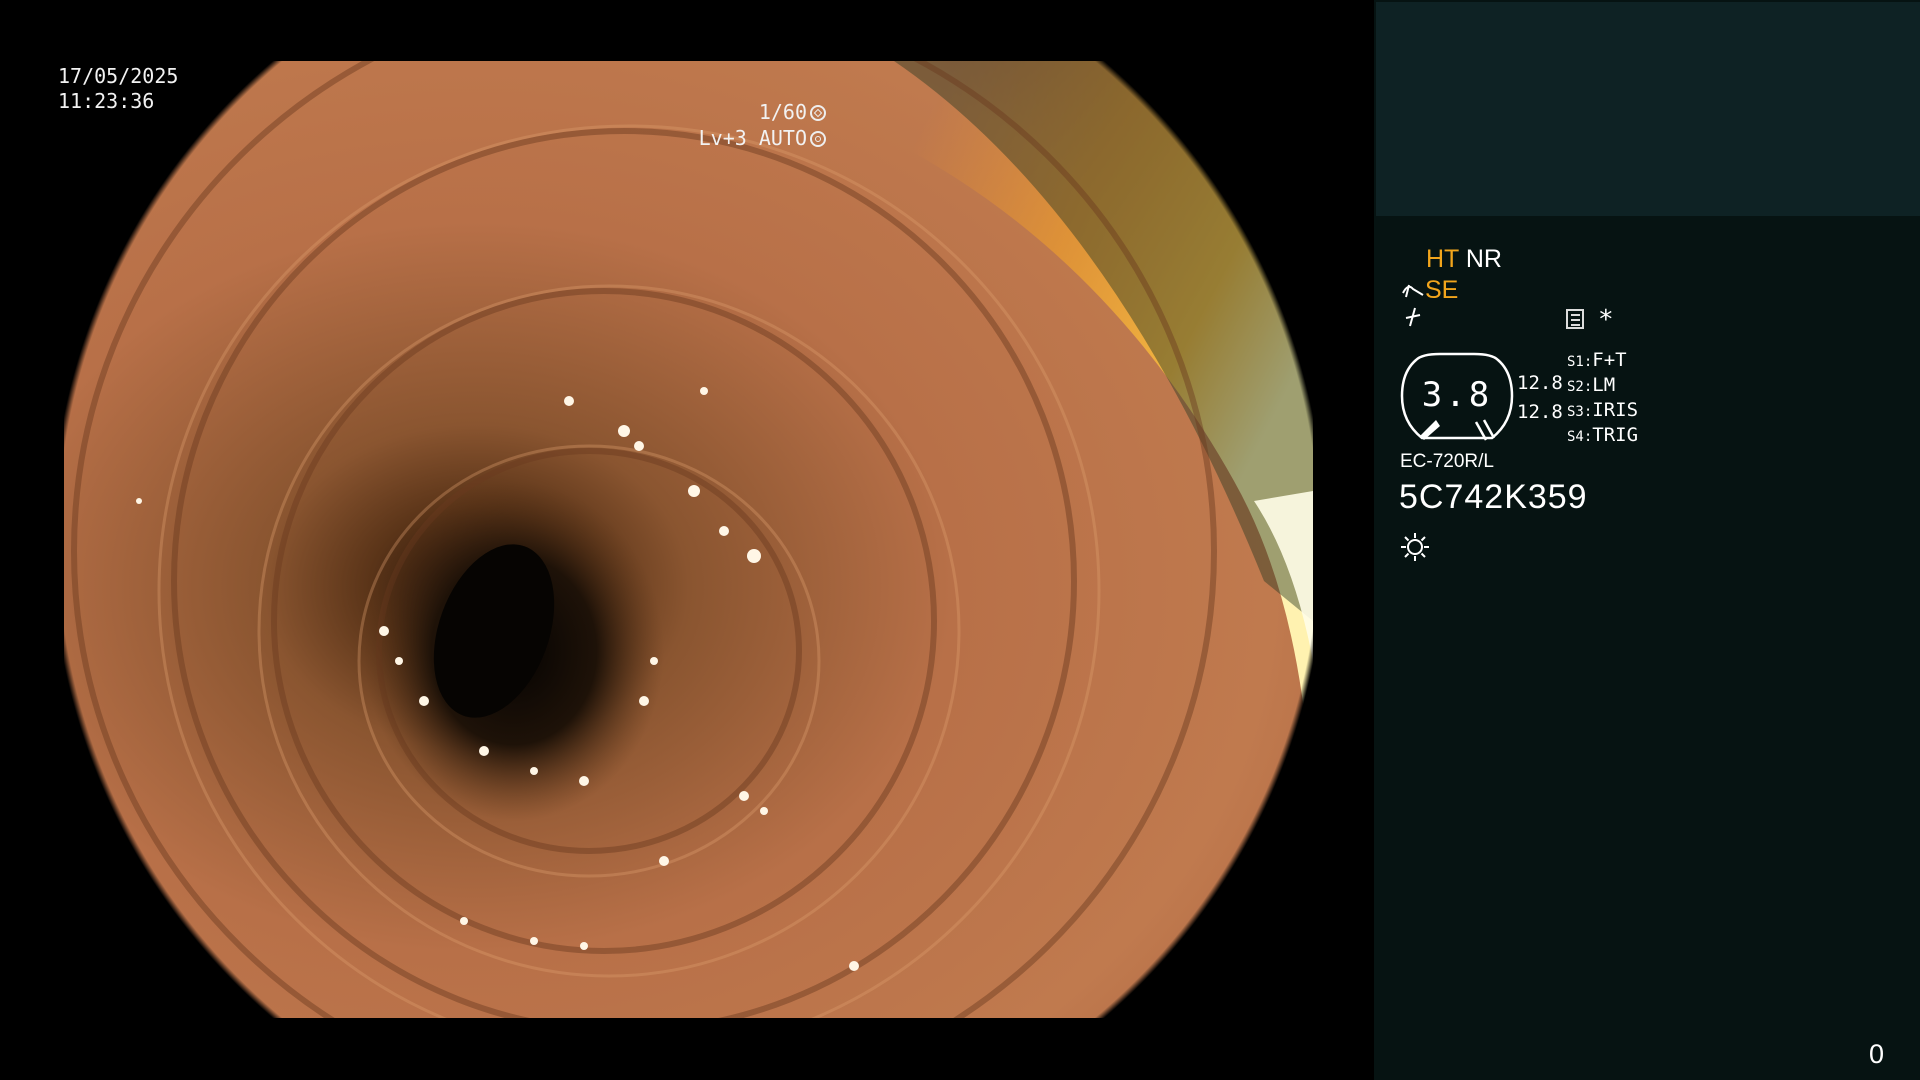 The image size is (1920, 1080). What do you see at coordinates (1580, 362) in the screenshot?
I see `switch-1-key: S1:` at bounding box center [1580, 362].